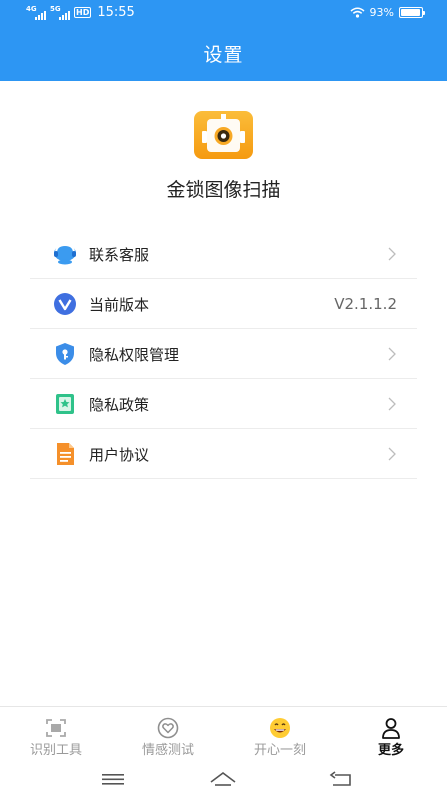  What do you see at coordinates (280, 728) in the screenshot?
I see `smiley-icon` at bounding box center [280, 728].